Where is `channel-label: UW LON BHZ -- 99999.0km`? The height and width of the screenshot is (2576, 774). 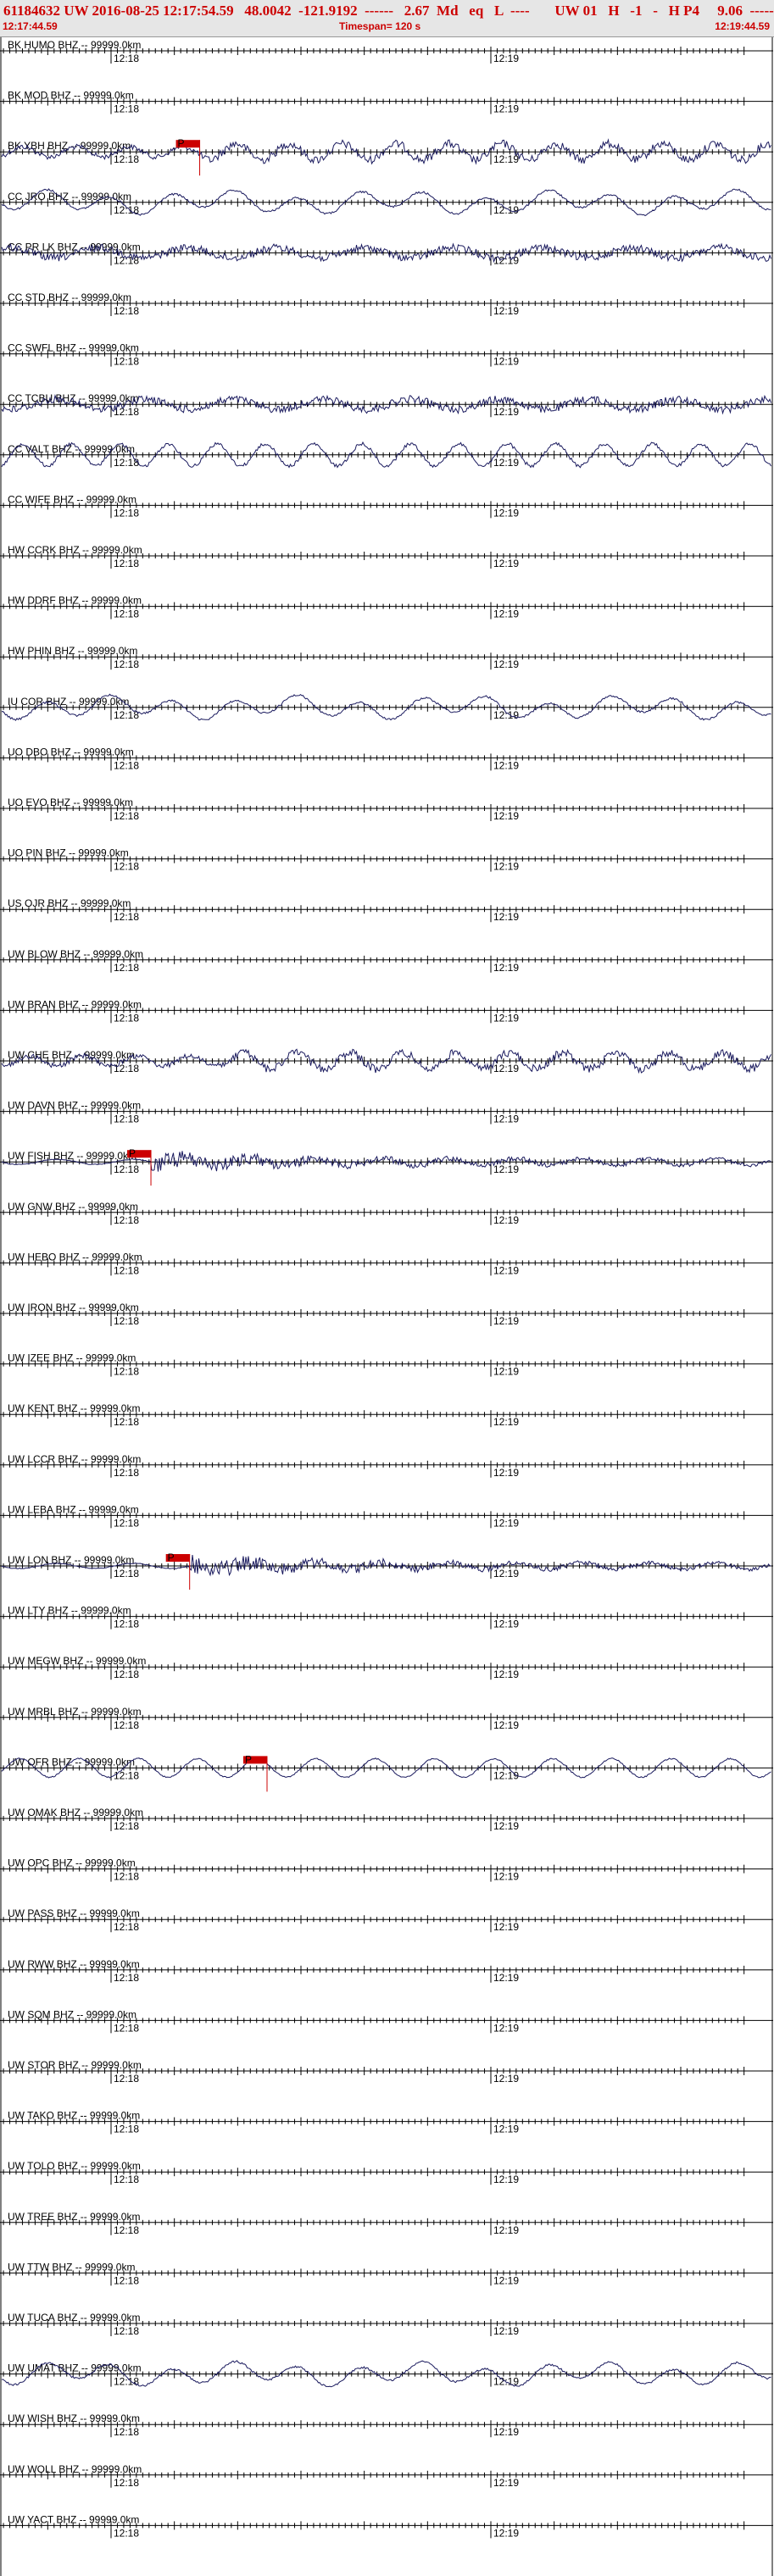 channel-label: UW LON BHZ -- 99999.0km is located at coordinates (71, 1560).